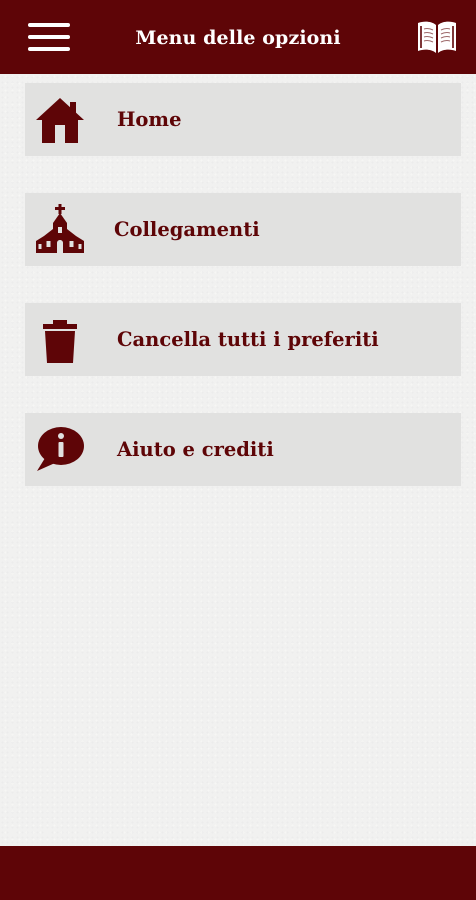 The width and height of the screenshot is (476, 900). Describe the element at coordinates (248, 339) in the screenshot. I see `menu-item-label: Cancella tutti i preferiti` at that location.